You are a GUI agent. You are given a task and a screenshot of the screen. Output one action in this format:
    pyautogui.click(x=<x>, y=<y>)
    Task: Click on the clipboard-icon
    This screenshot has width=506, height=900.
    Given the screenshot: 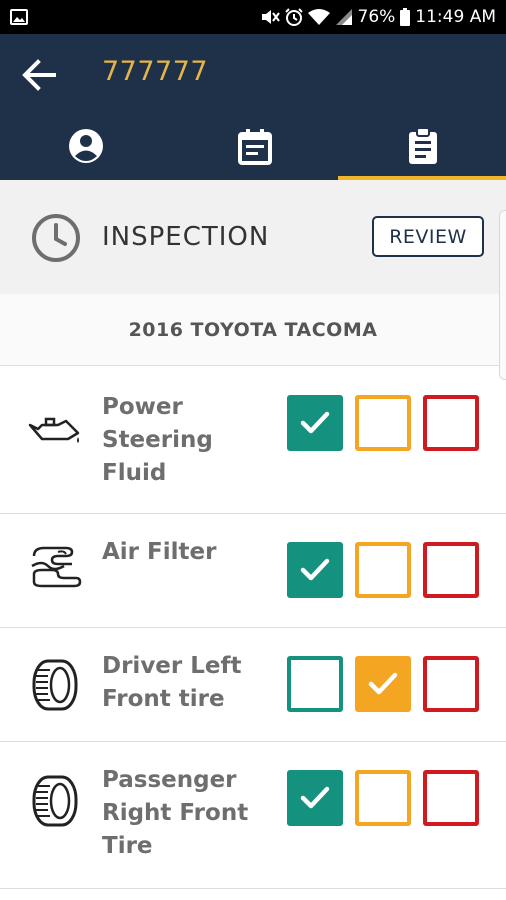 What is the action you would take?
    pyautogui.click(x=423, y=145)
    